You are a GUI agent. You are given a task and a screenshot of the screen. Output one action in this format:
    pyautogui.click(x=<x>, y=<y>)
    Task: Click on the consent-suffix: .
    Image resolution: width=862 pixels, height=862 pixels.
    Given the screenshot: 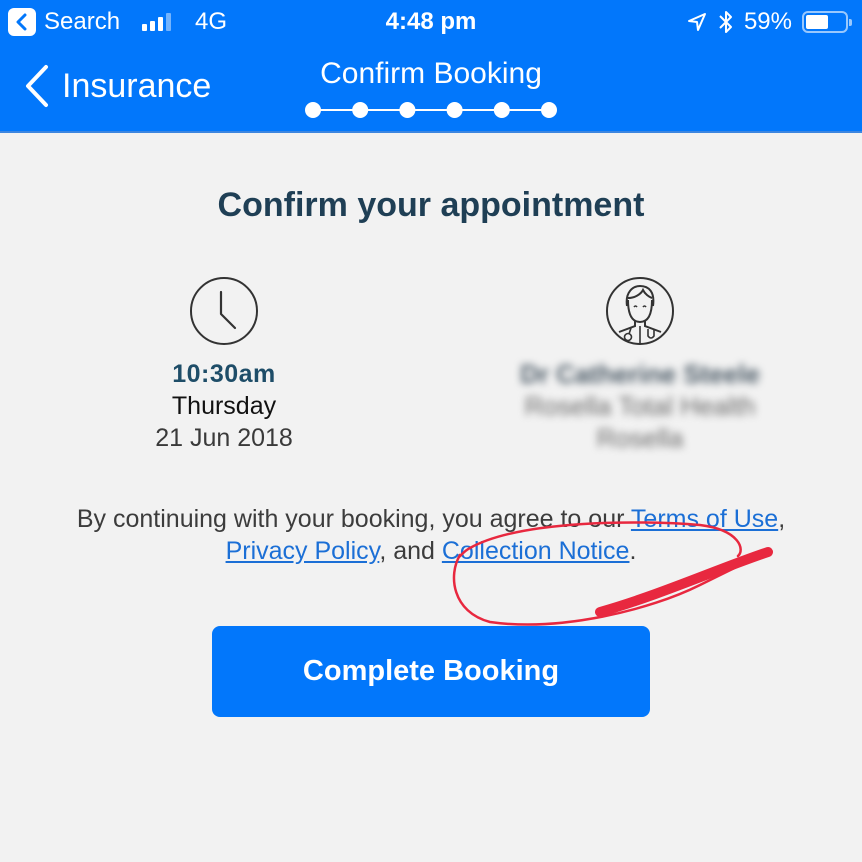 What is the action you would take?
    pyautogui.click(x=633, y=551)
    